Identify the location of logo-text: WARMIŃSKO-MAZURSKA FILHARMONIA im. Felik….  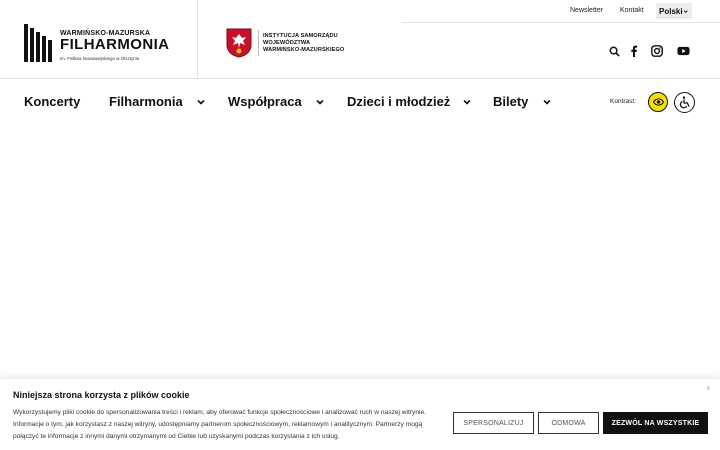
(114, 42).